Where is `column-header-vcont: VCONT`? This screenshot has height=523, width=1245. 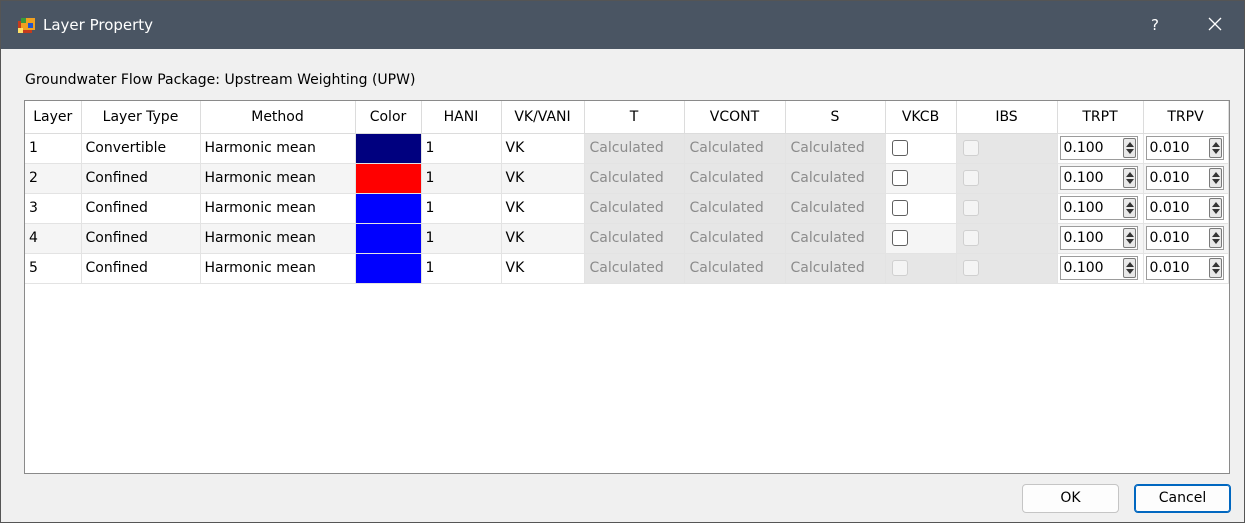 column-header-vcont: VCONT is located at coordinates (735, 117).